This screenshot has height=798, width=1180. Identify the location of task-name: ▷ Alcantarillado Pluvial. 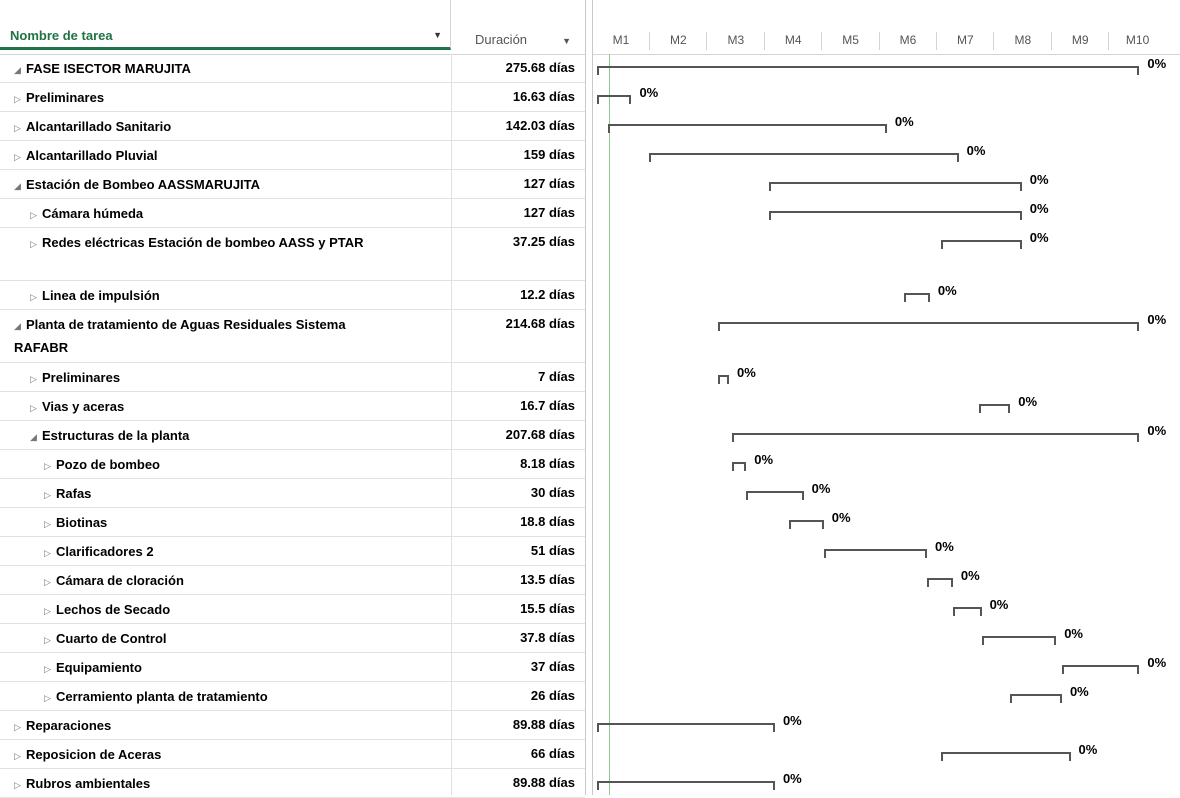
(207, 156).